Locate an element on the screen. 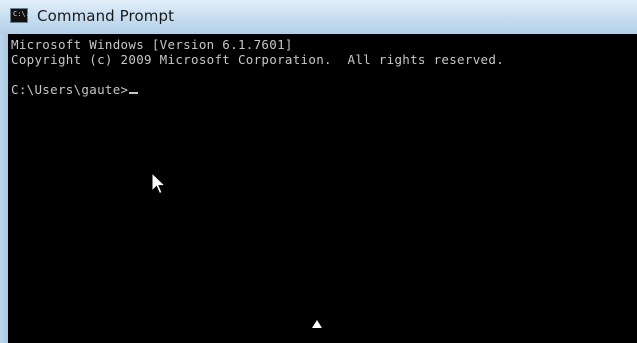  prompt-text: C:\Users\gaute> is located at coordinates (70, 89).